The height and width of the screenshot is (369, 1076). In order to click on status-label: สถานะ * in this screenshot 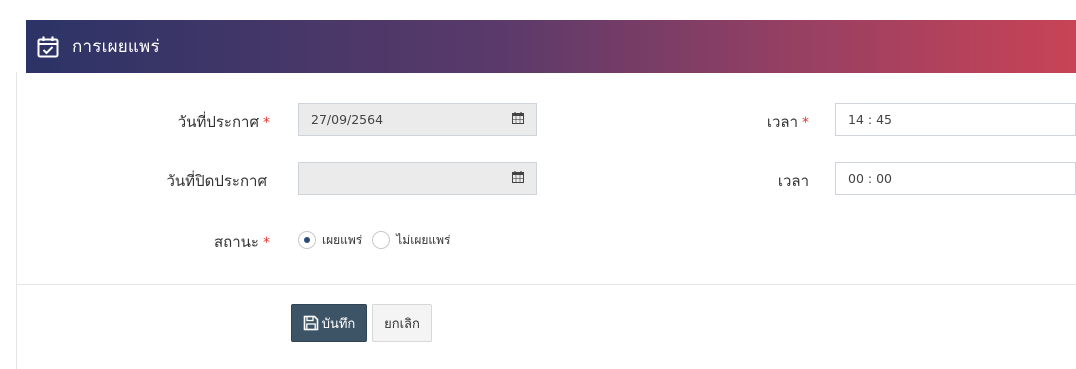, I will do `click(242, 242)`.